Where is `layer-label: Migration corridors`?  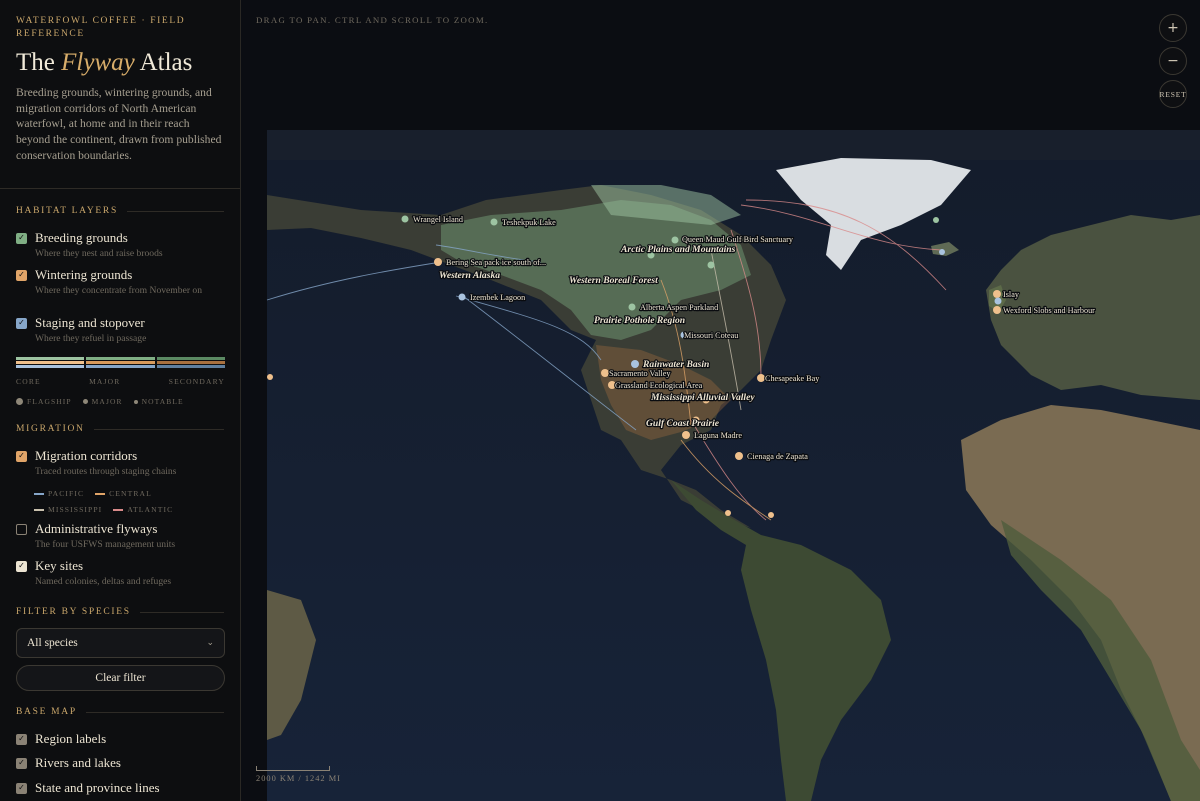 layer-label: Migration corridors is located at coordinates (86, 455).